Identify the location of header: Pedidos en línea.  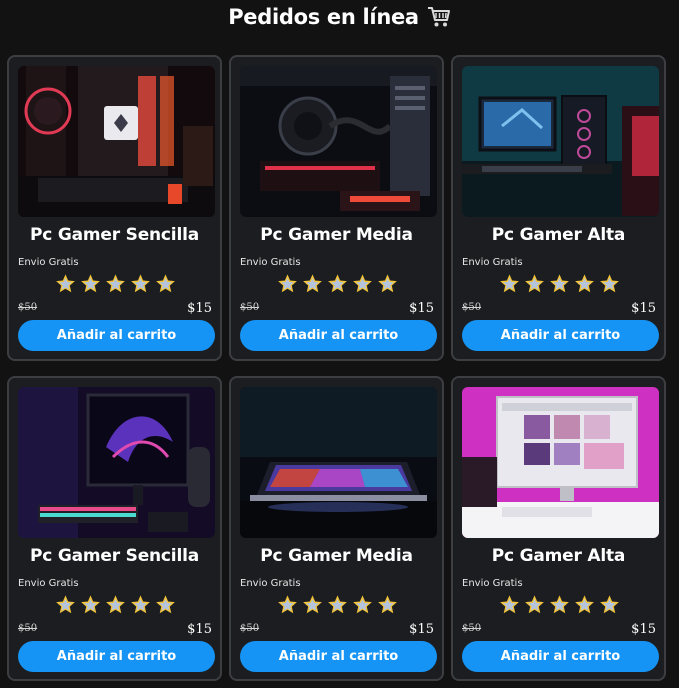
(339, 17).